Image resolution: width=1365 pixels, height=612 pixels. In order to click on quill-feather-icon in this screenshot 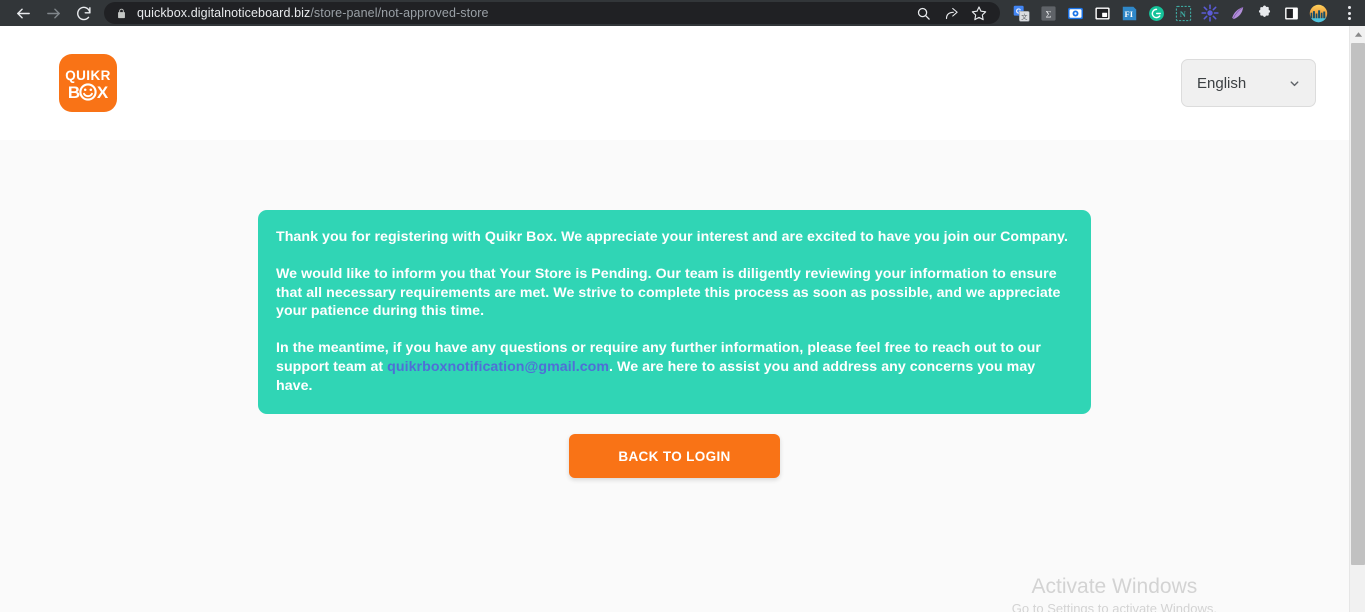, I will do `click(1237, 13)`.